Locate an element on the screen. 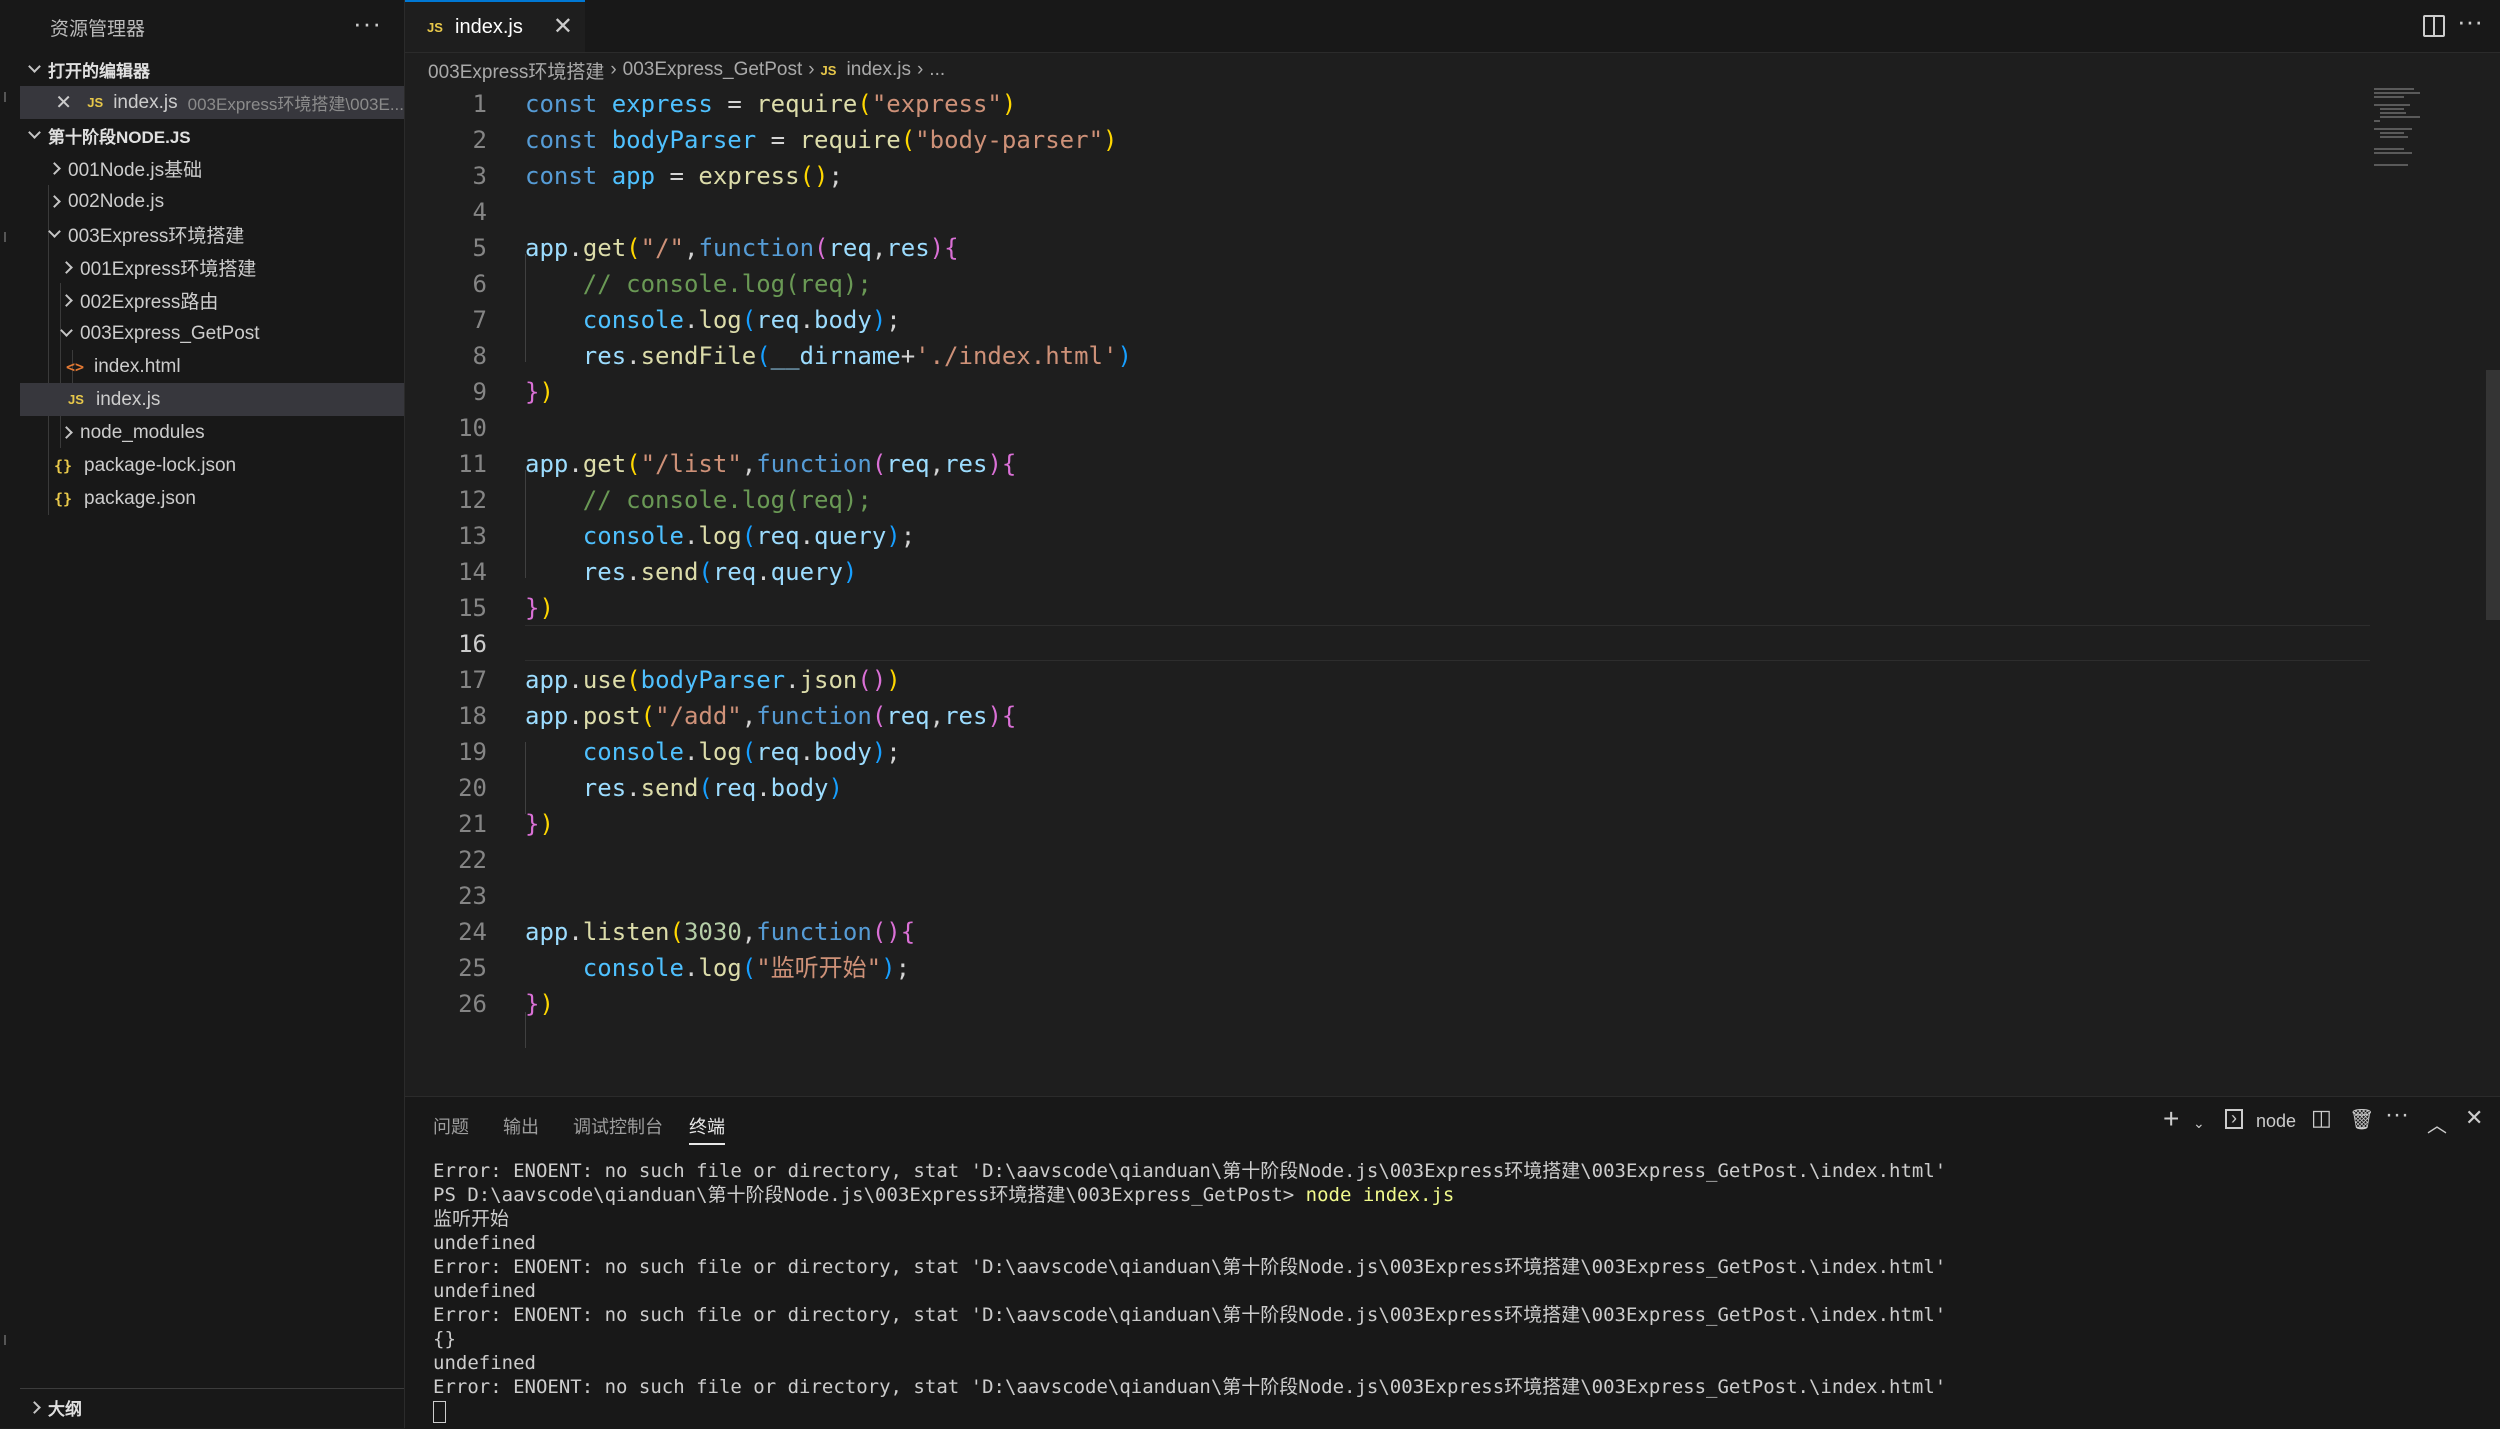  tree-file-index-html: <> index.html is located at coordinates (212, 366).